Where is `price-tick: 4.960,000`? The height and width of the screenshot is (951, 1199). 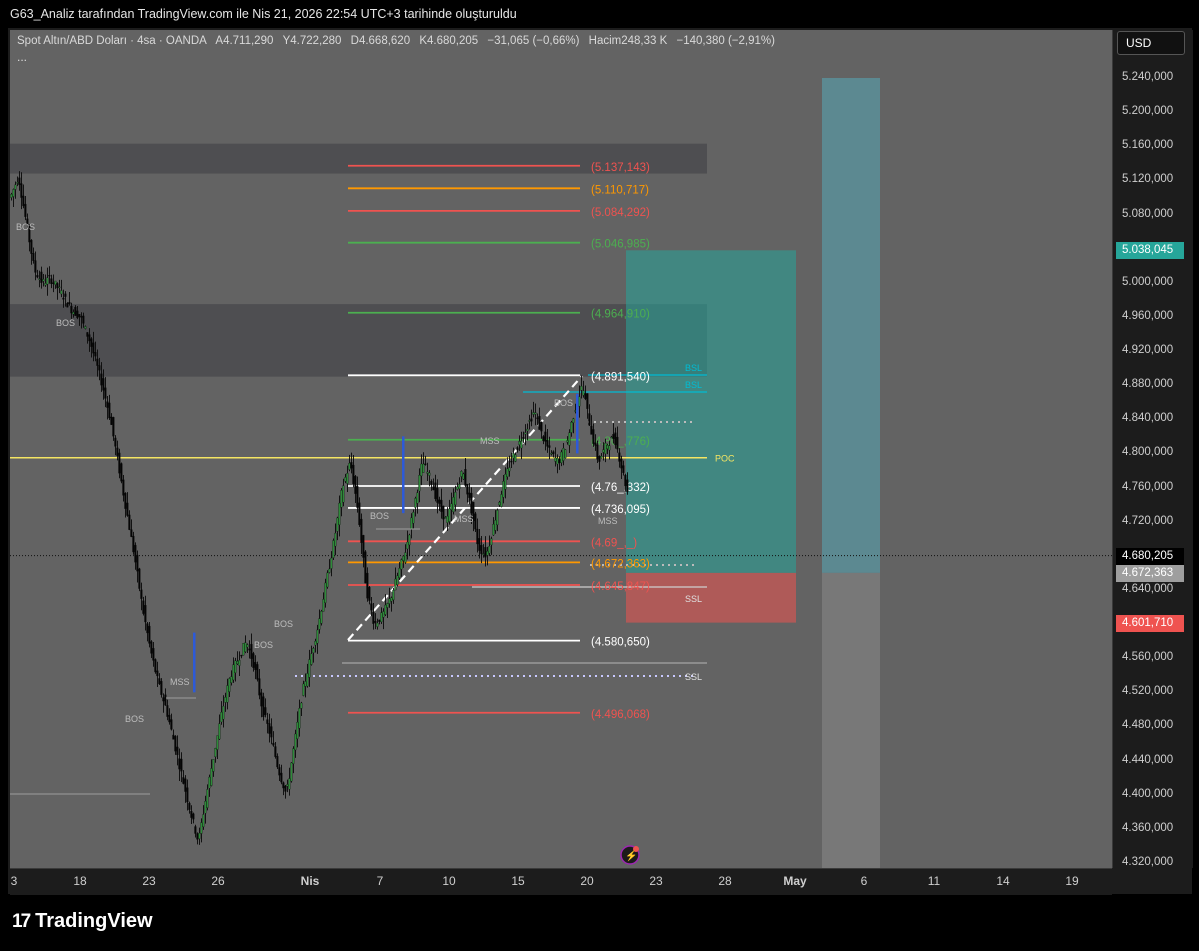
price-tick: 4.960,000 is located at coordinates (1148, 315).